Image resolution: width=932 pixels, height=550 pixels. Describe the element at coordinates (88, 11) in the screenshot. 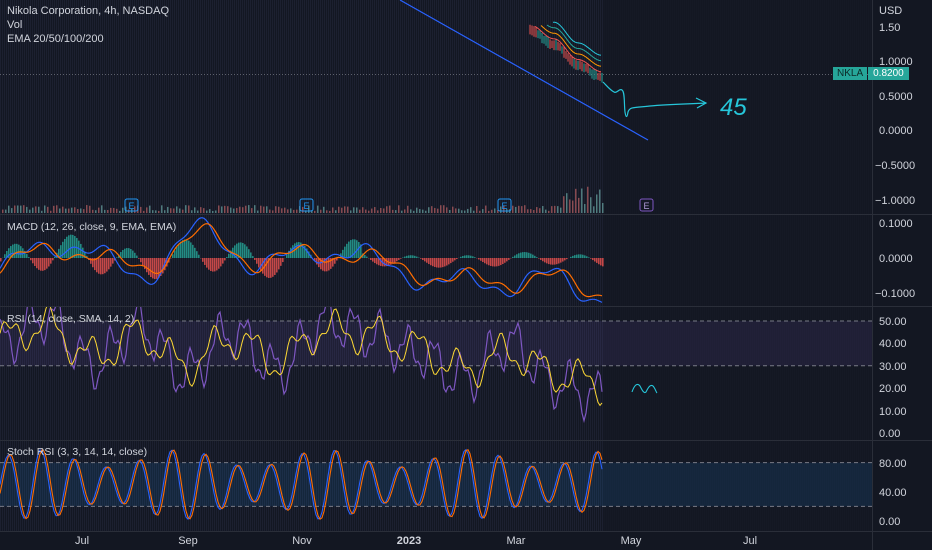

I see `symbol-title: Nikola Corporation, 4h, NASDAQ` at that location.